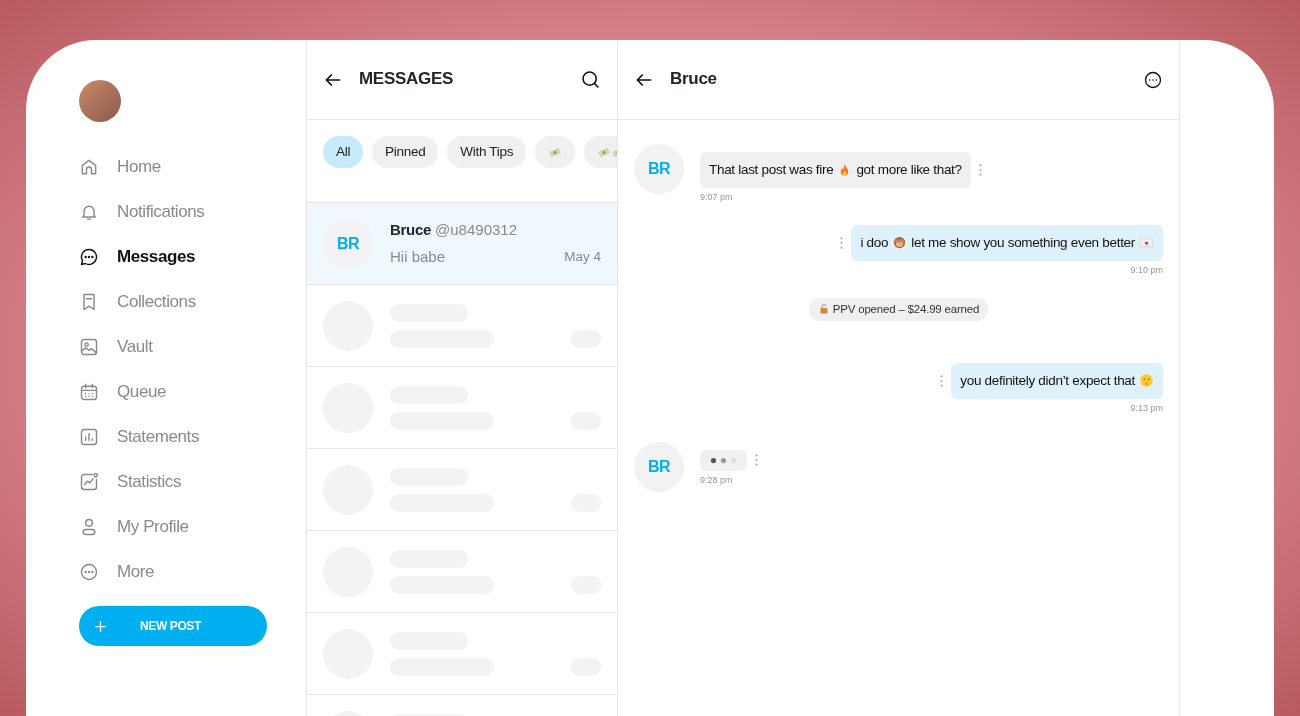 Image resolution: width=1300 pixels, height=716 pixels. I want to click on contact-handle: @u8490312, so click(476, 230).